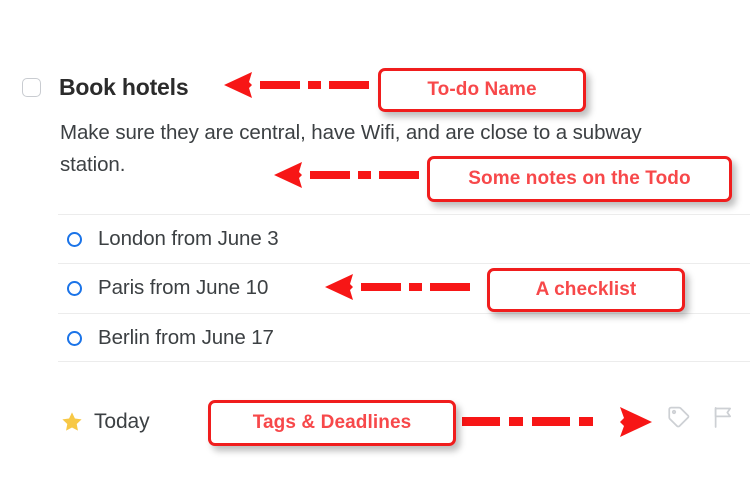 The image size is (750, 500). What do you see at coordinates (398, 287) in the screenshot?
I see `annotation-arrow-todo-checklist` at bounding box center [398, 287].